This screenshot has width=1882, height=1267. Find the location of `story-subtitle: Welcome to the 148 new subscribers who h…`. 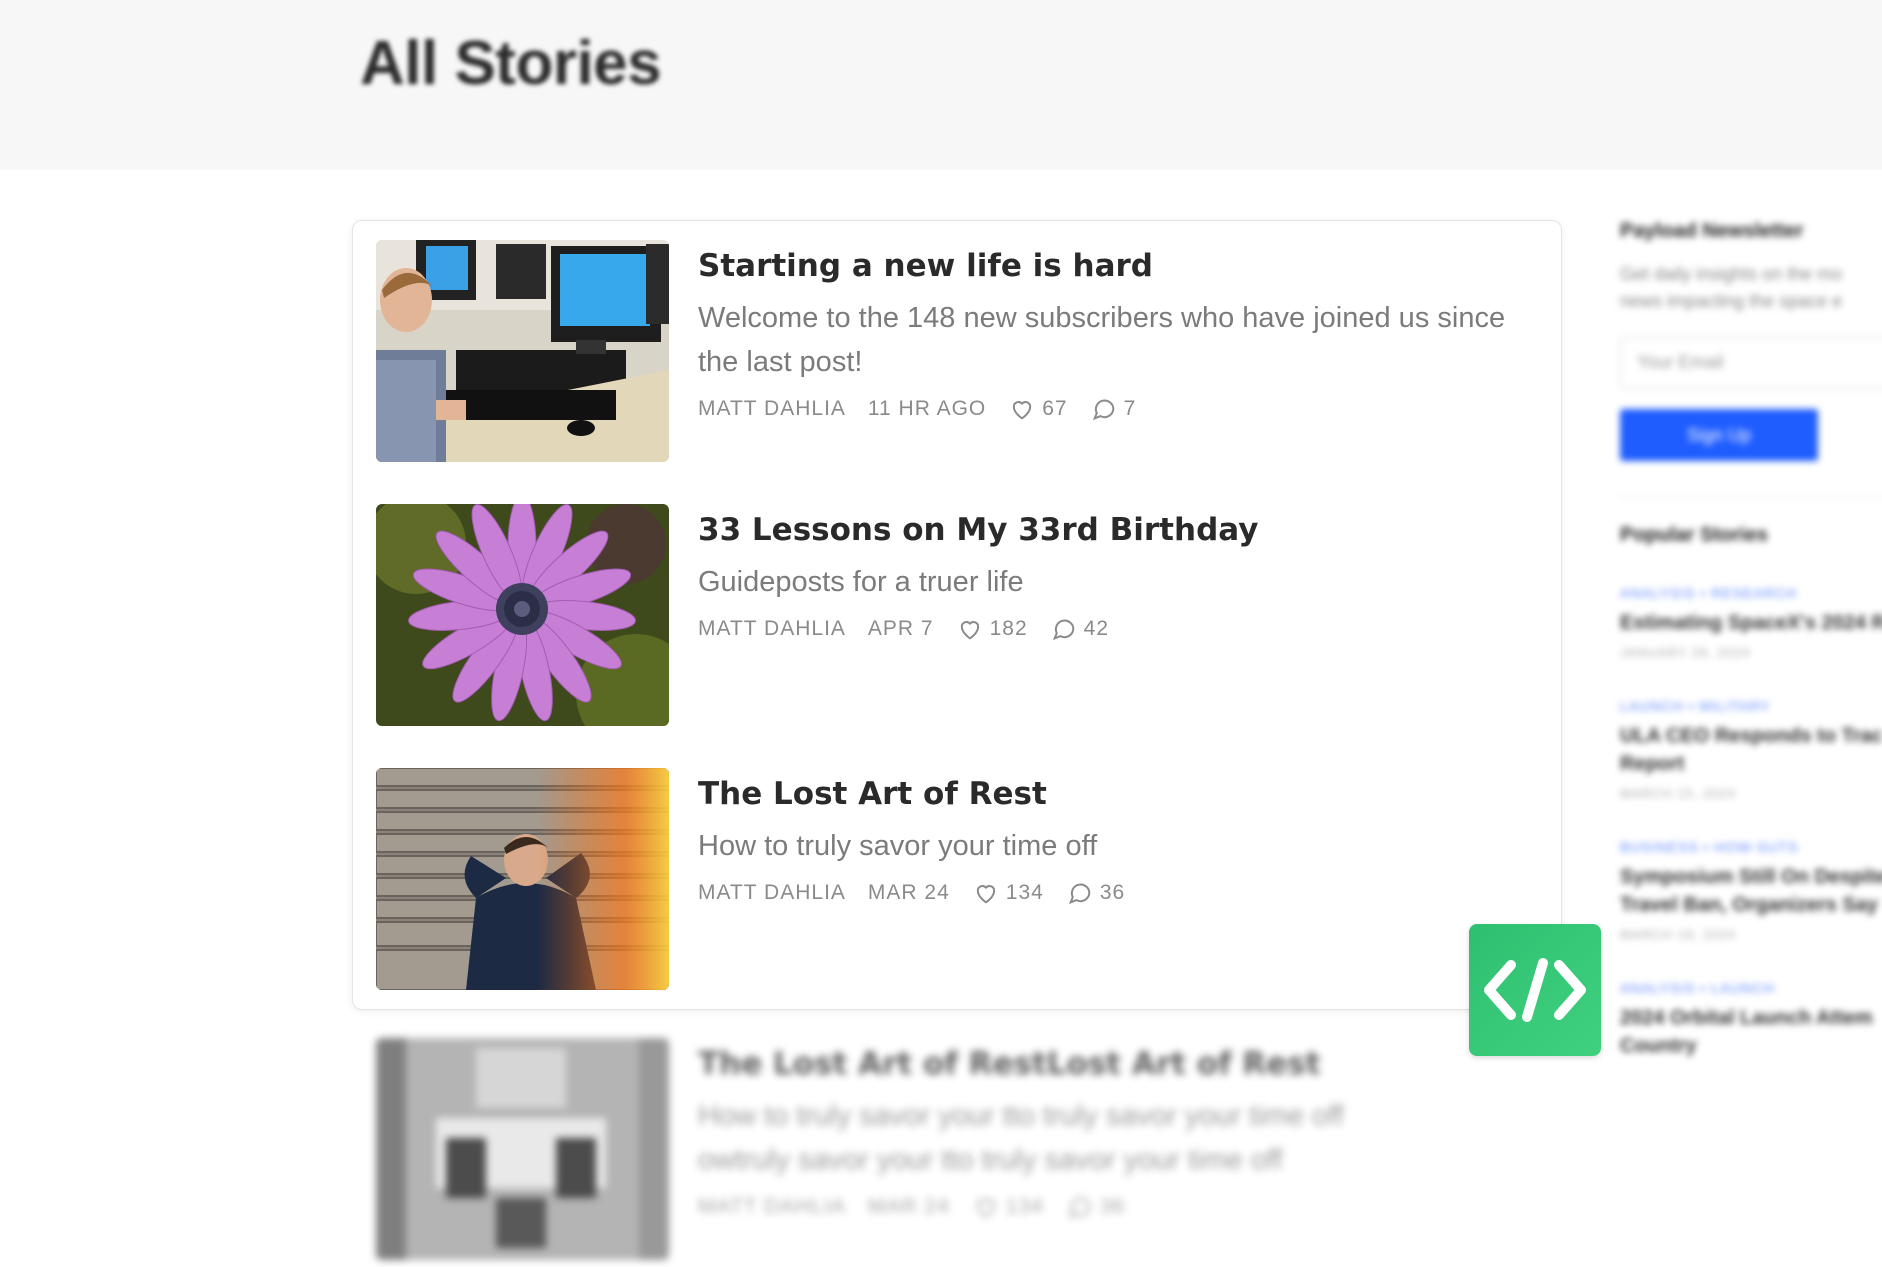

story-subtitle: Welcome to the 148 new subscribers who h… is located at coordinates (1102, 340).